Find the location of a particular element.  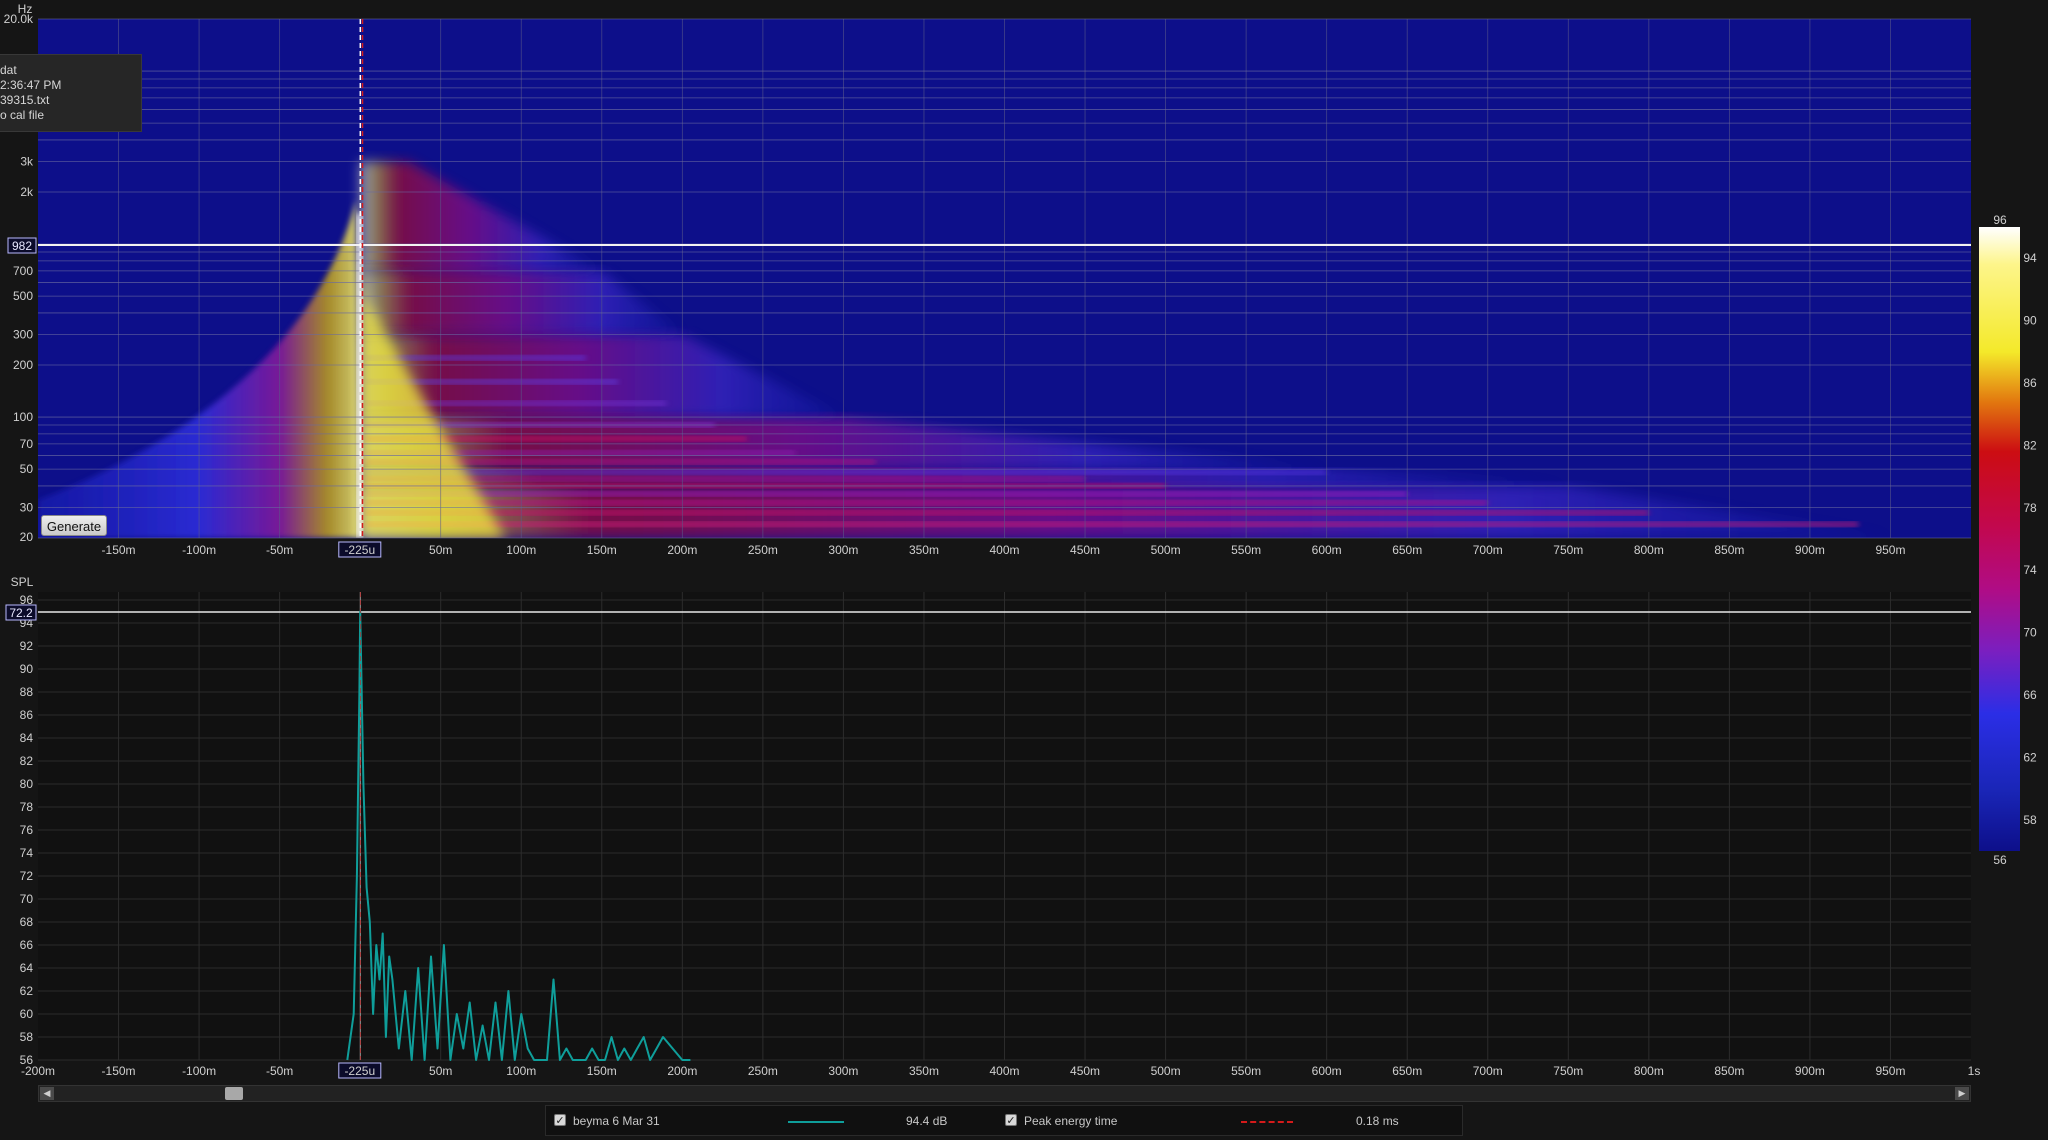

spl-tick-label: 62 is located at coordinates (27, 991).